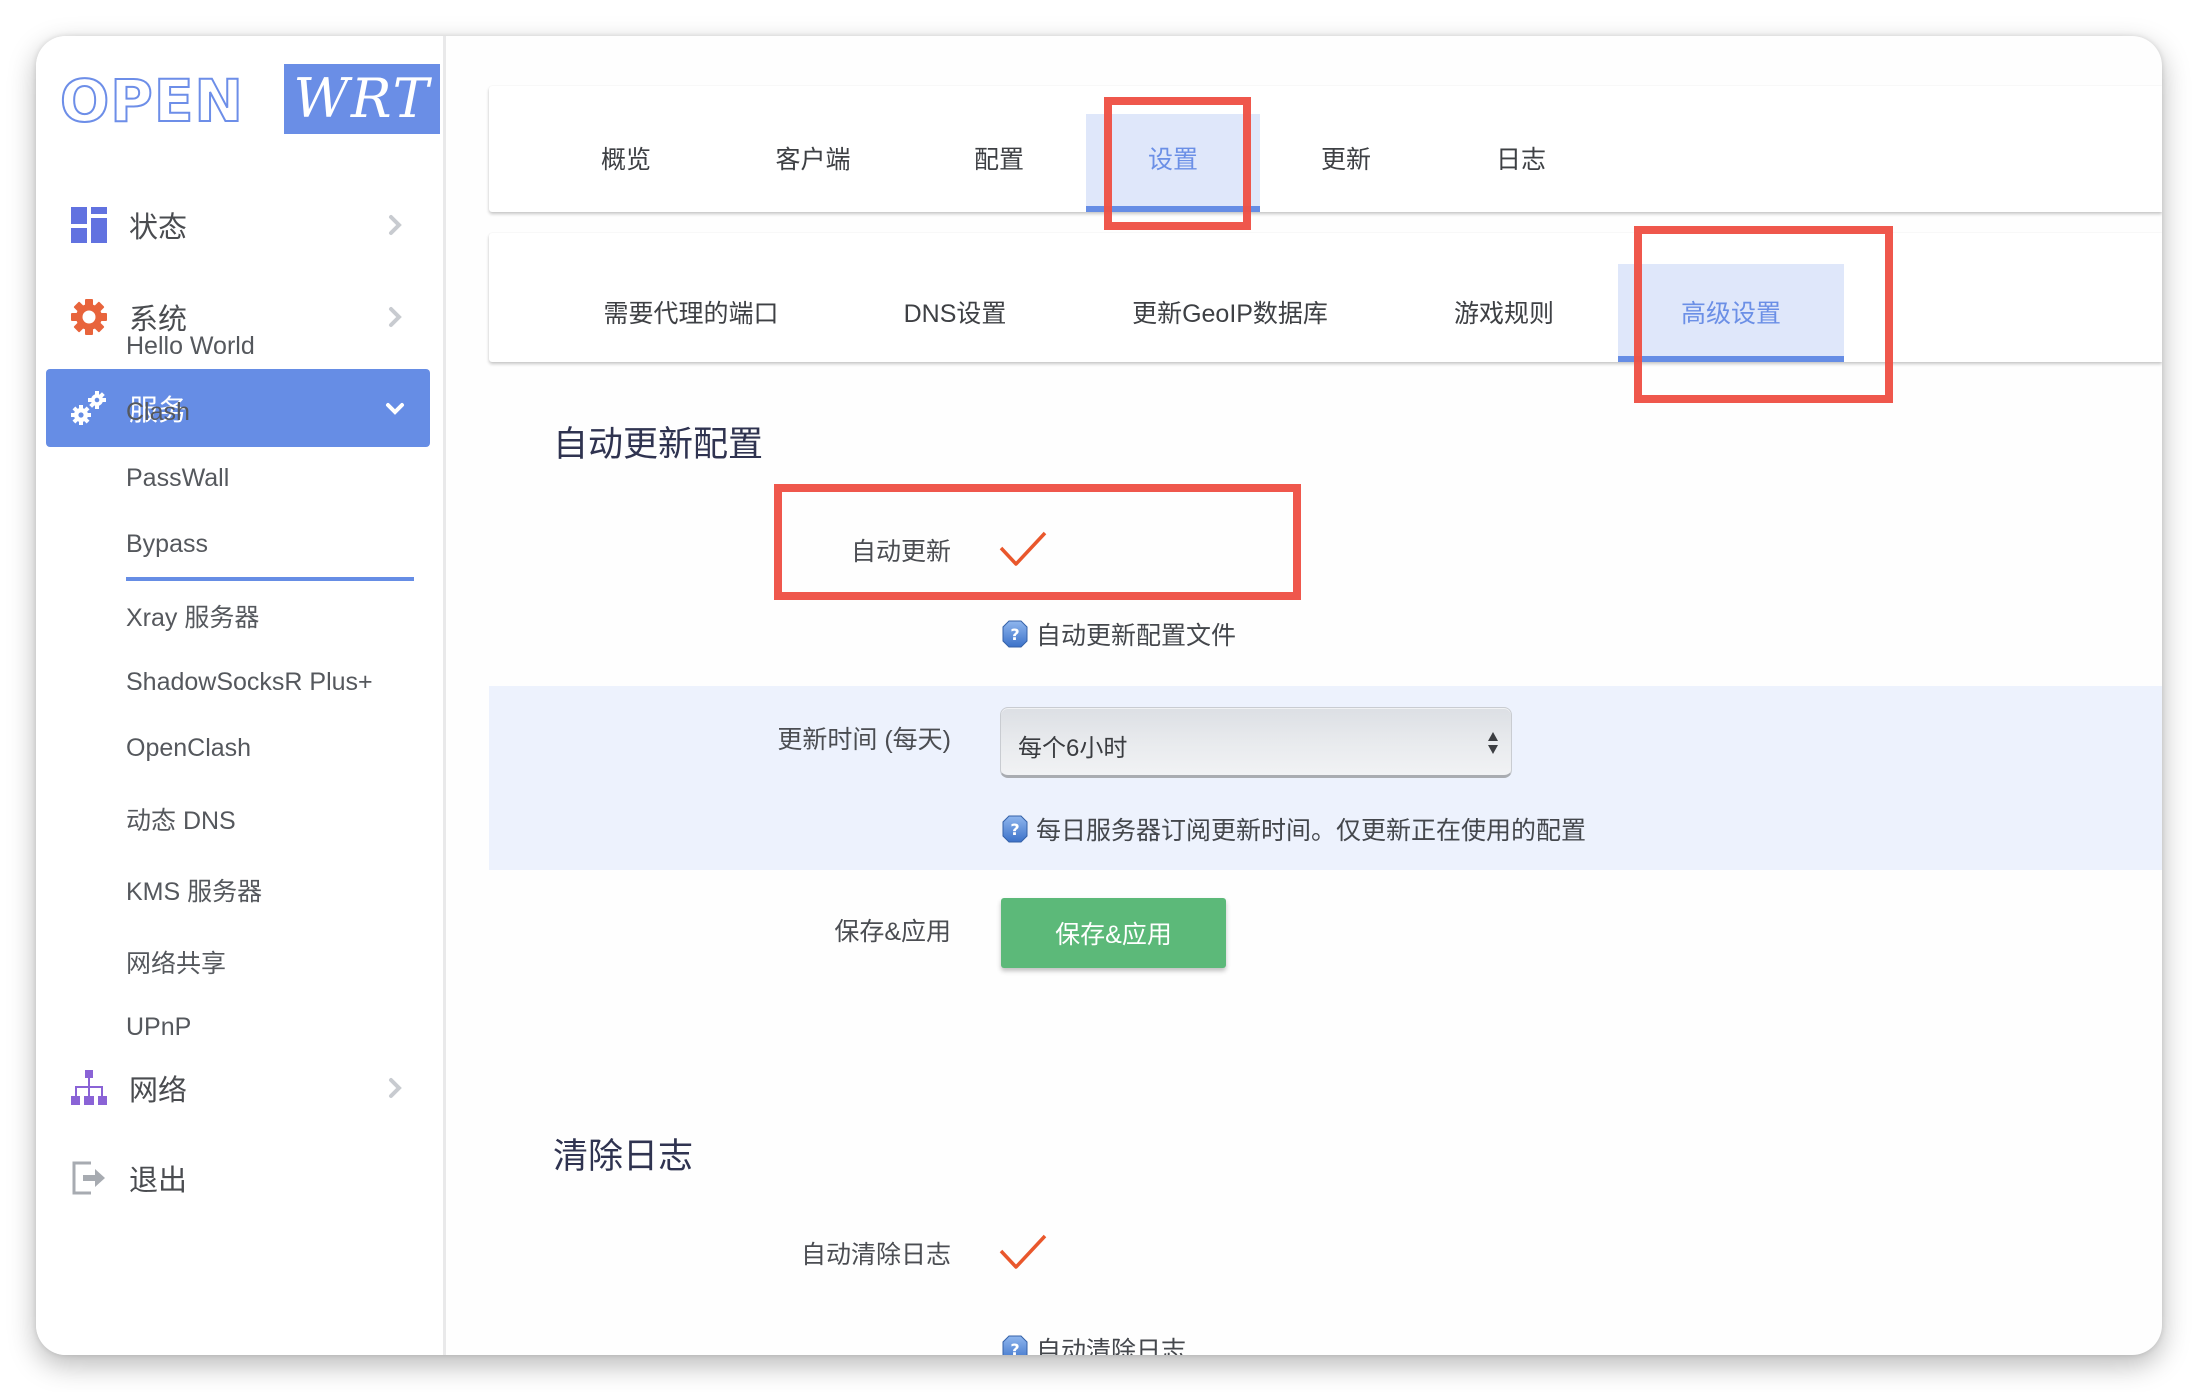 Image resolution: width=2198 pixels, height=1392 pixels. What do you see at coordinates (1493, 743) in the screenshot?
I see `select-arrows-icon` at bounding box center [1493, 743].